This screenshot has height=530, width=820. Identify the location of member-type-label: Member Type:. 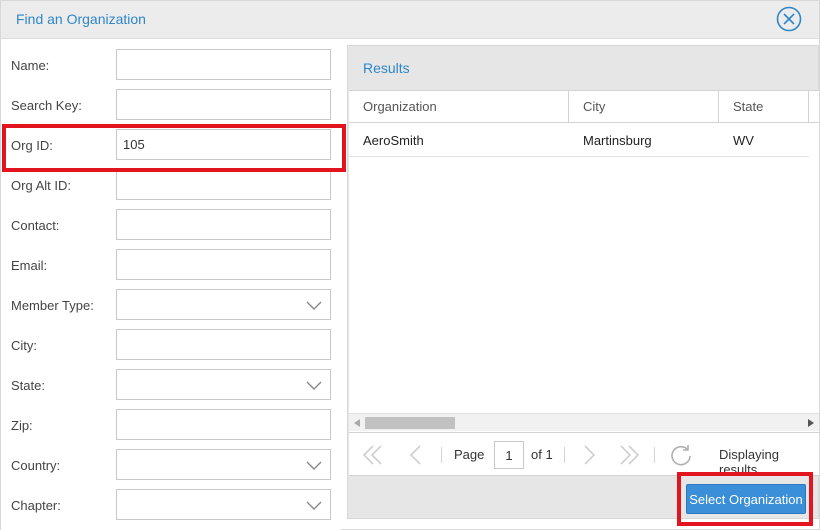
(52, 305).